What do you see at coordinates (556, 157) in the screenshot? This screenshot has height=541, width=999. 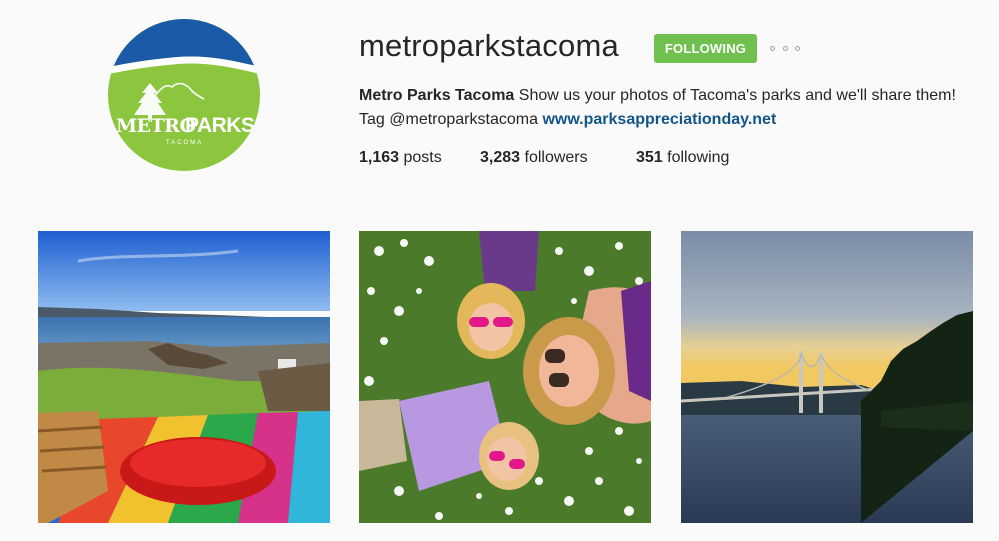 I see `followers-label: followers` at bounding box center [556, 157].